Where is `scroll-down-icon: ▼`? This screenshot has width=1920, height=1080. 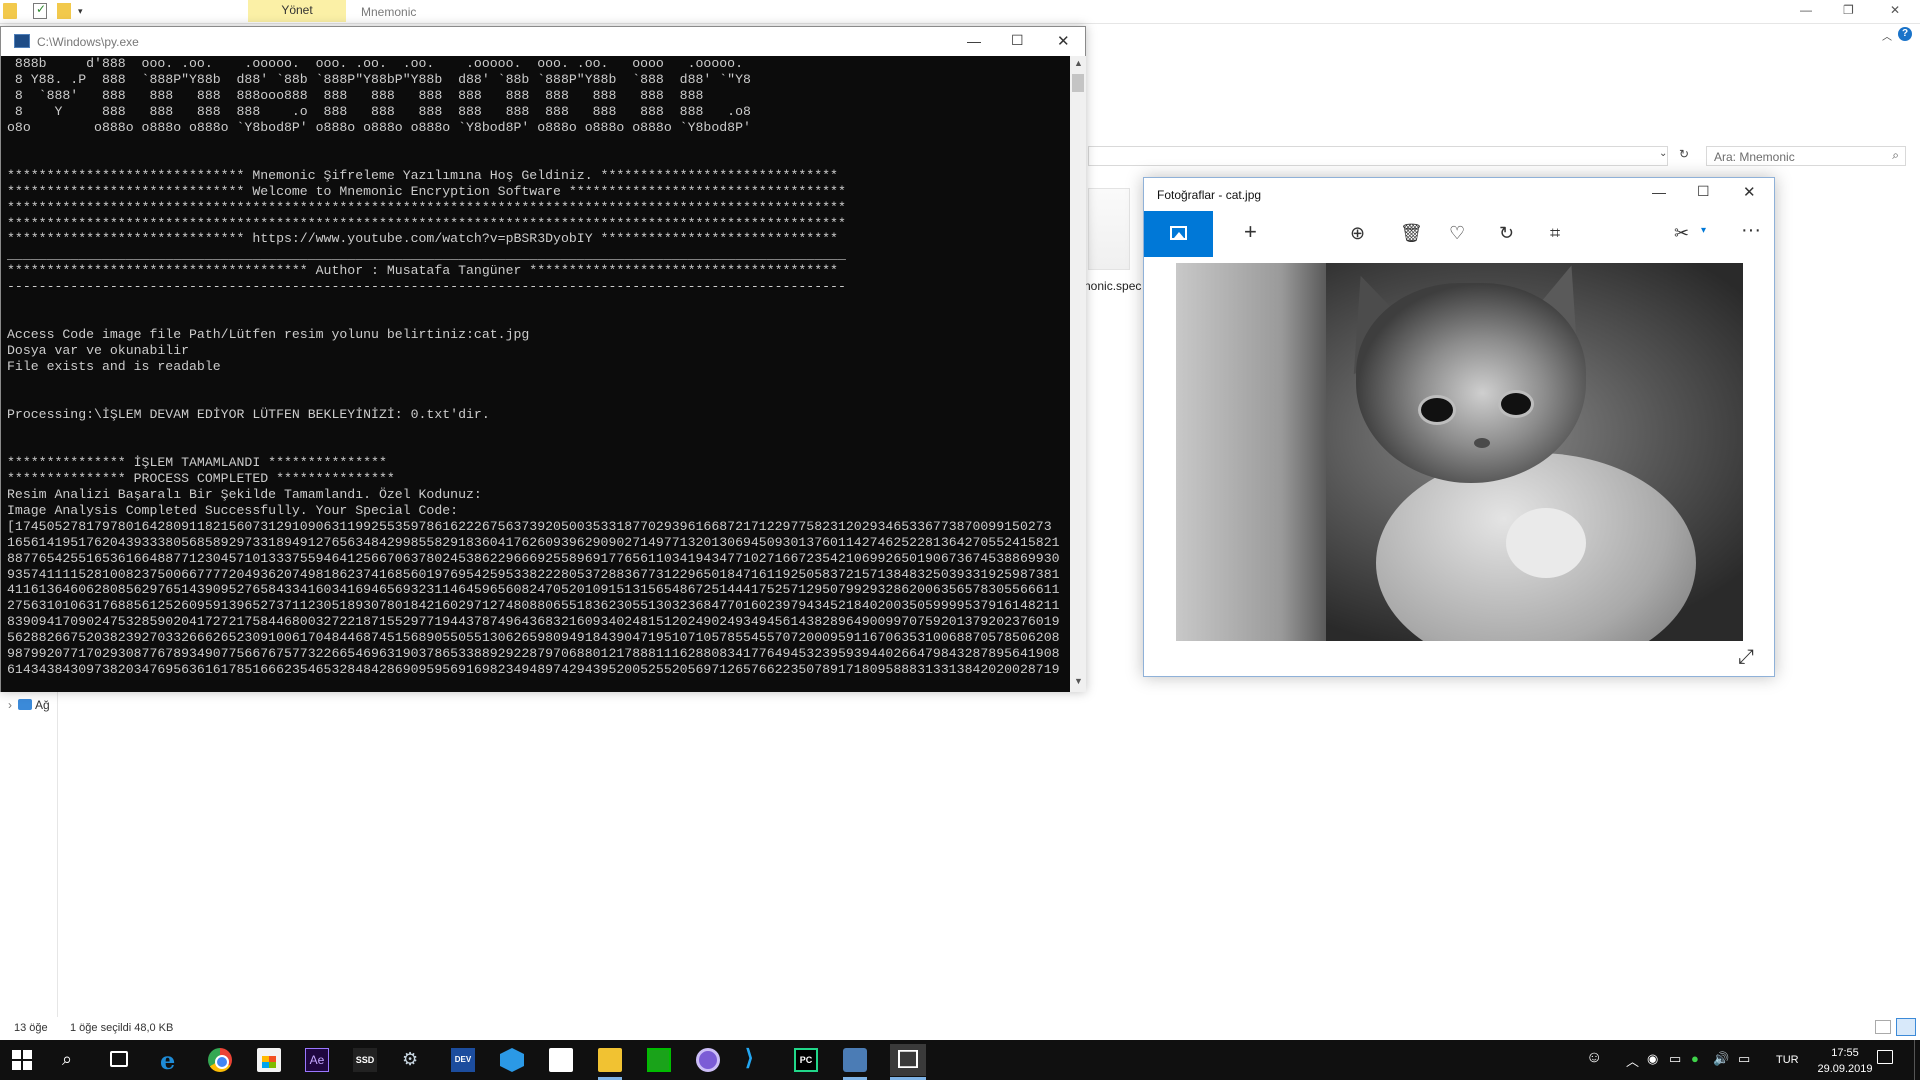
scroll-down-icon: ▼ is located at coordinates (1078, 681).